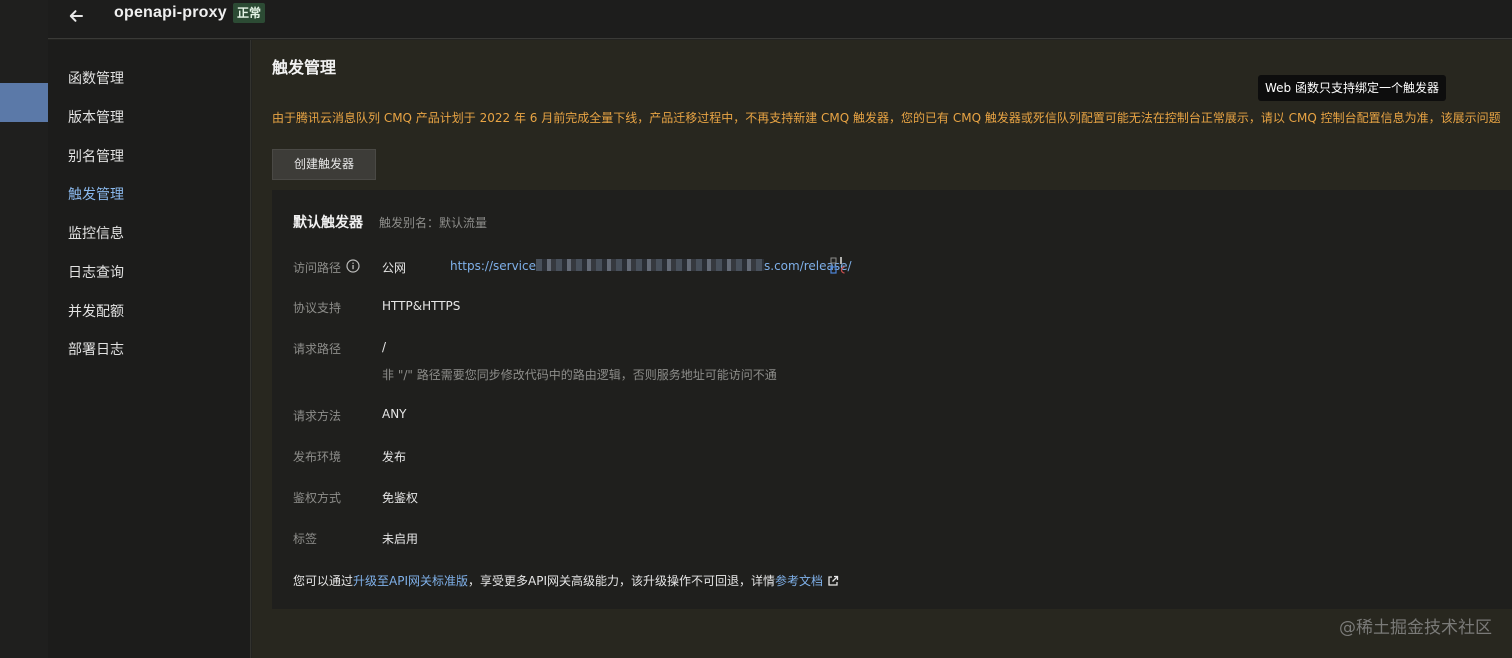 This screenshot has height=658, width=1512. What do you see at coordinates (780, 19) in the screenshot?
I see `top-bar: openapi-proxy 正常` at bounding box center [780, 19].